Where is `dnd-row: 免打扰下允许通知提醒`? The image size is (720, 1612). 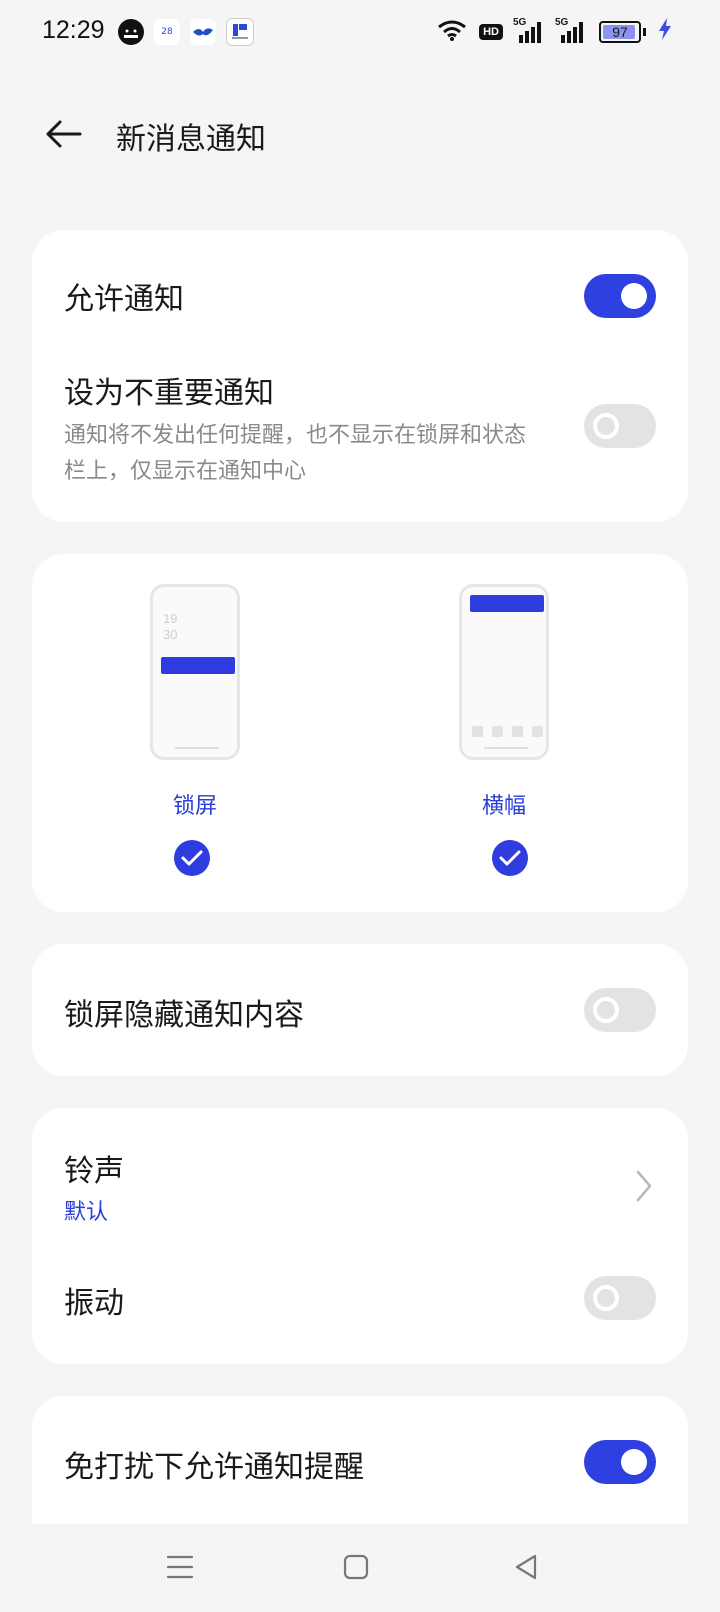 dnd-row: 免打扰下允许通知提醒 is located at coordinates (360, 1464).